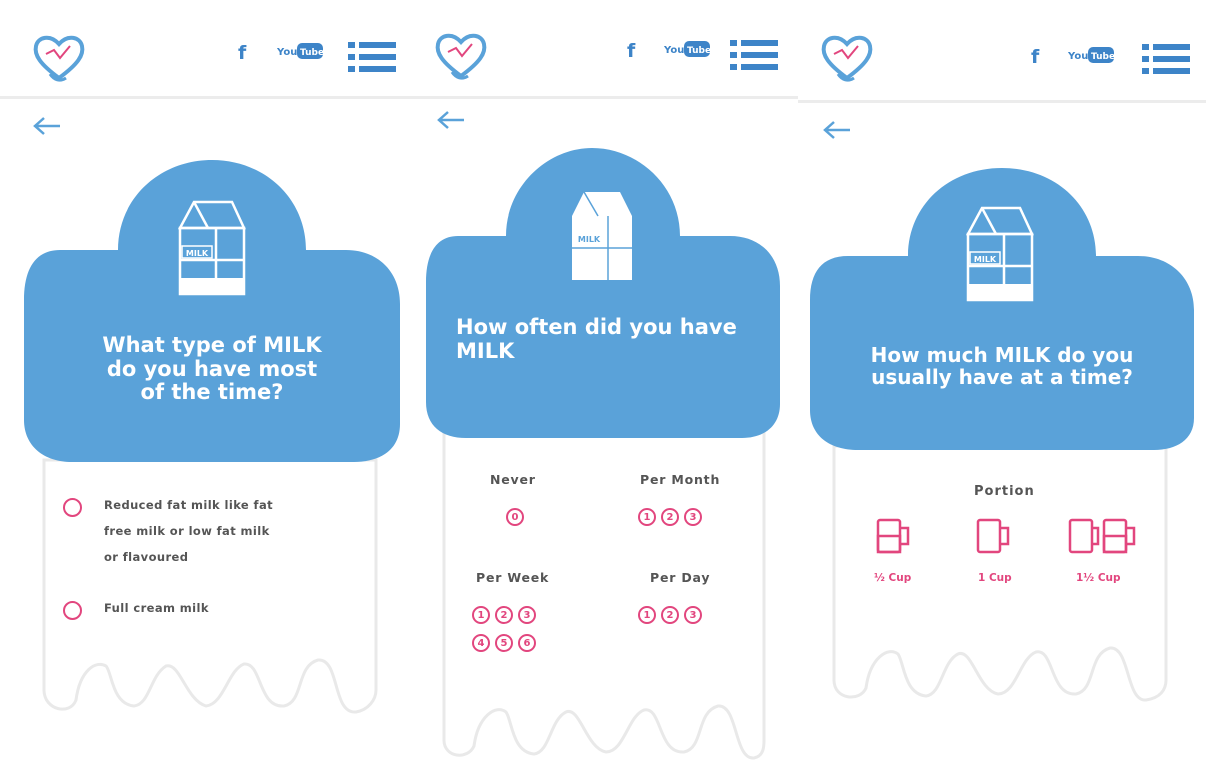 This screenshot has height=769, width=1206. Describe the element at coordinates (1098, 578) in the screenshot. I see `portion-label: 1½ Cup` at that location.